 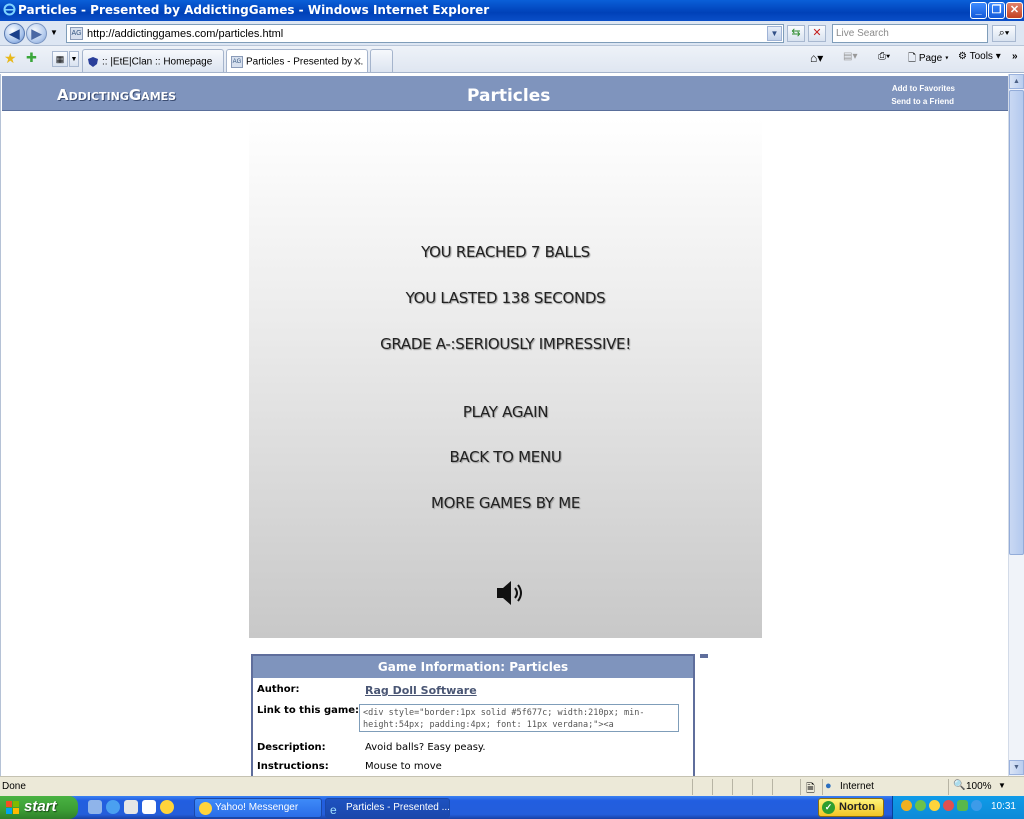 I want to click on description-label: Description:, so click(x=291, y=747).